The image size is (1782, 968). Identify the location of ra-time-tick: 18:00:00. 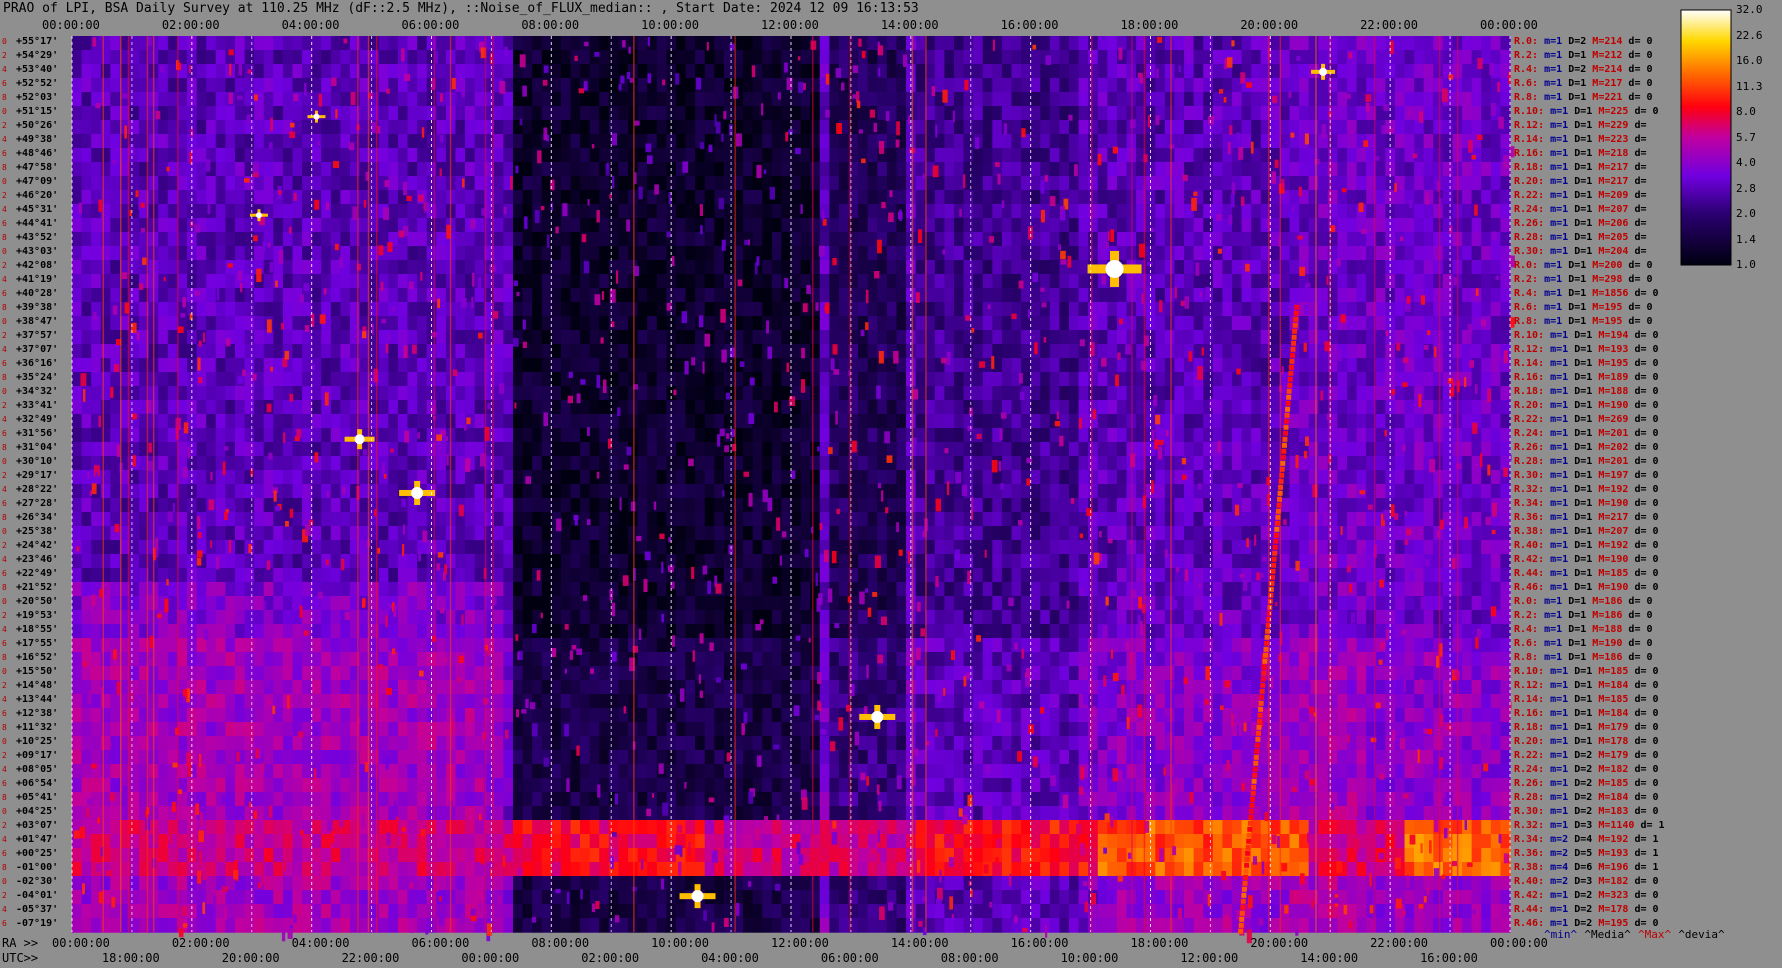
(1159, 943).